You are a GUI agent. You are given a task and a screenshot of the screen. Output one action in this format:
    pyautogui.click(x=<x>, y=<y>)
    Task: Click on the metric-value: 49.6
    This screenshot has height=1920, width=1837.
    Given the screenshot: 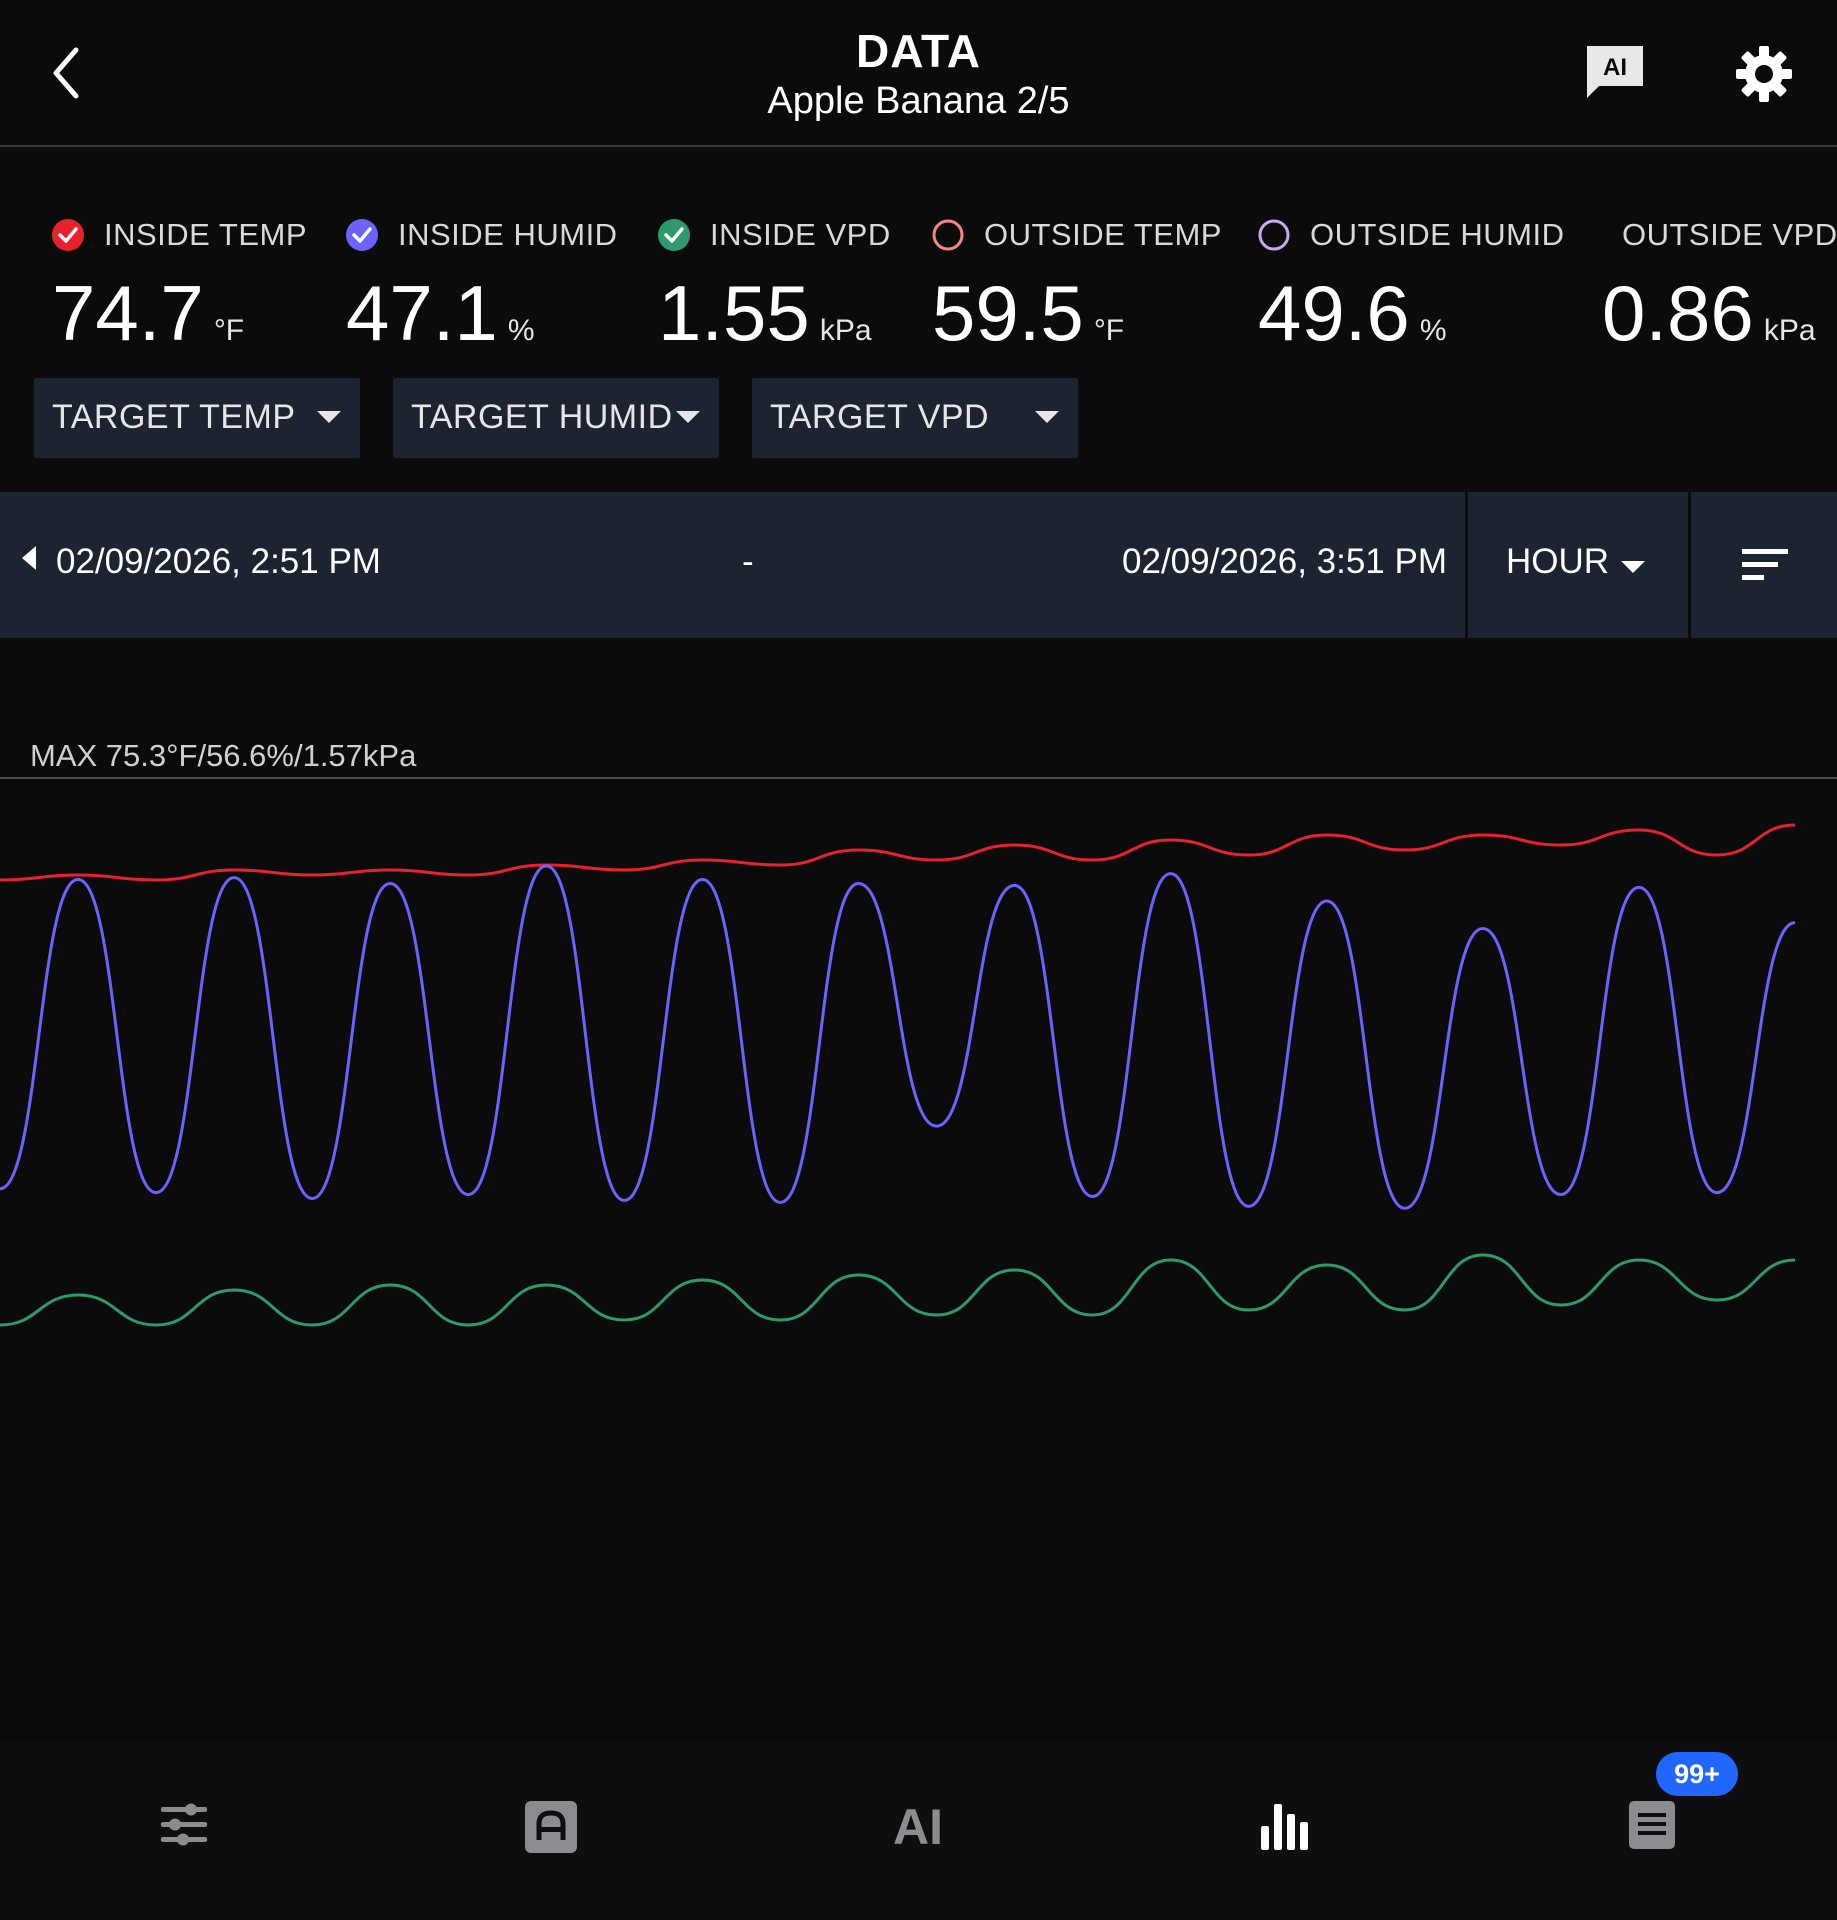 What is the action you would take?
    pyautogui.click(x=1334, y=313)
    